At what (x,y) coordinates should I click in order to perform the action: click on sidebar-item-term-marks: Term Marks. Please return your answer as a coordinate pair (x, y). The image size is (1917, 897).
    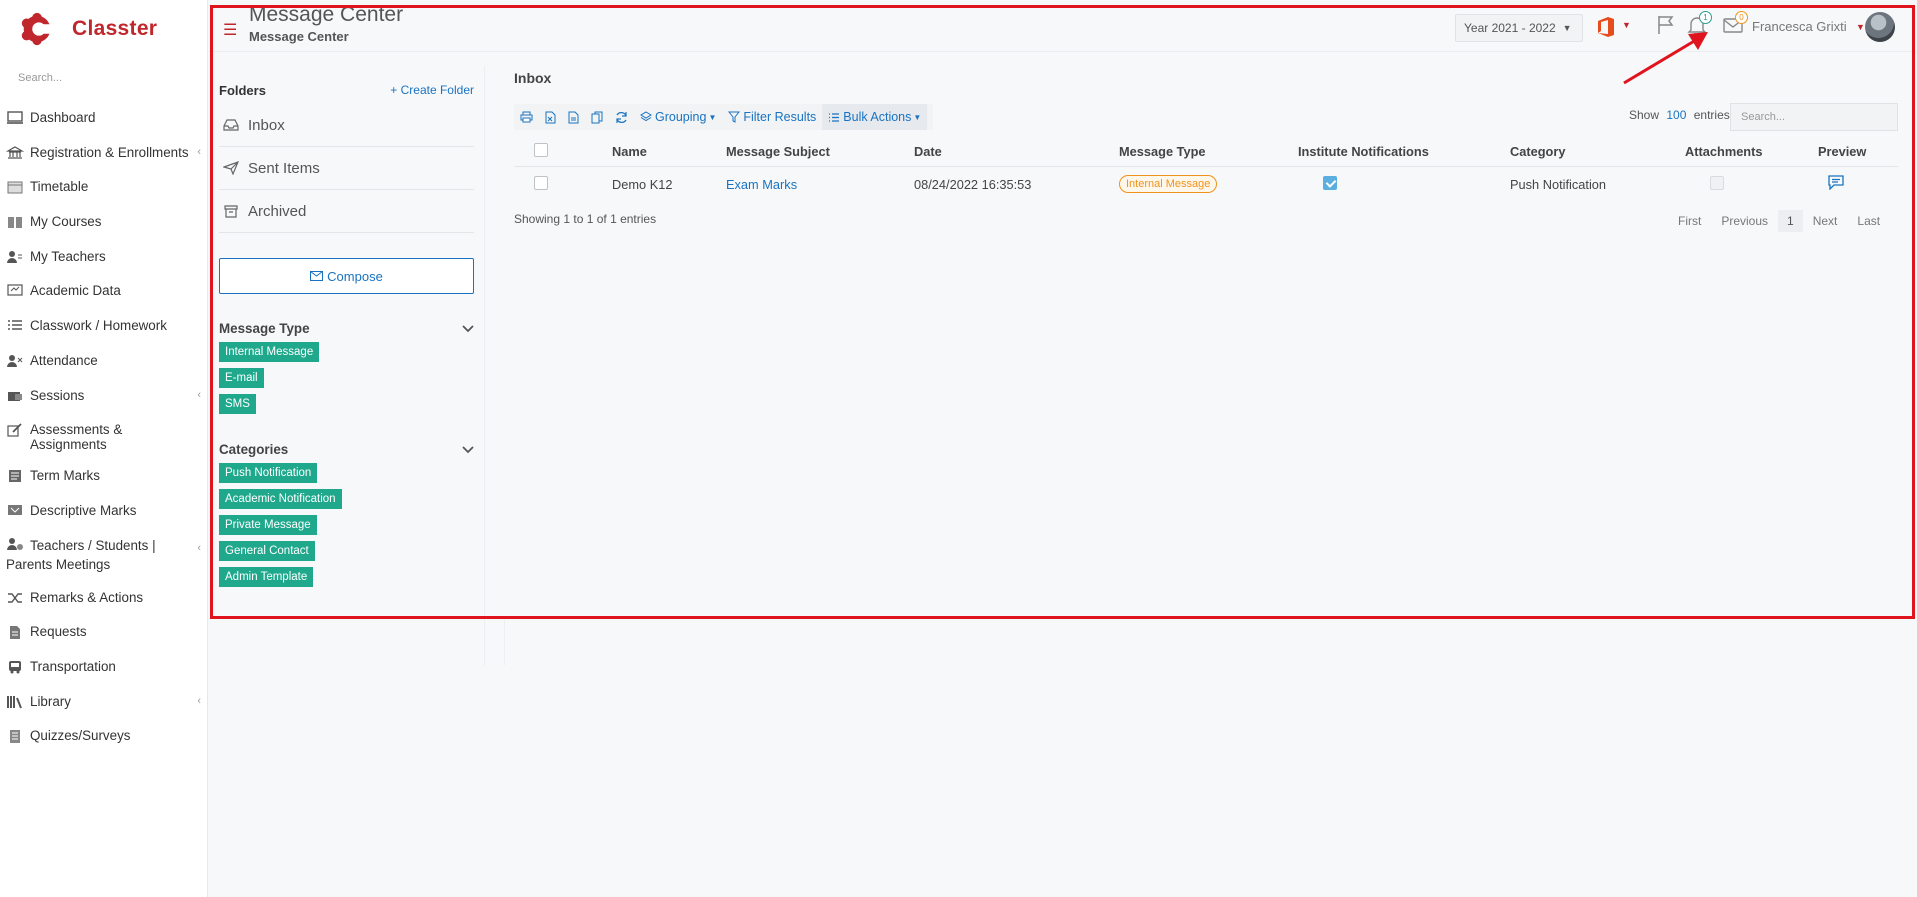
    Looking at the image, I should click on (103, 477).